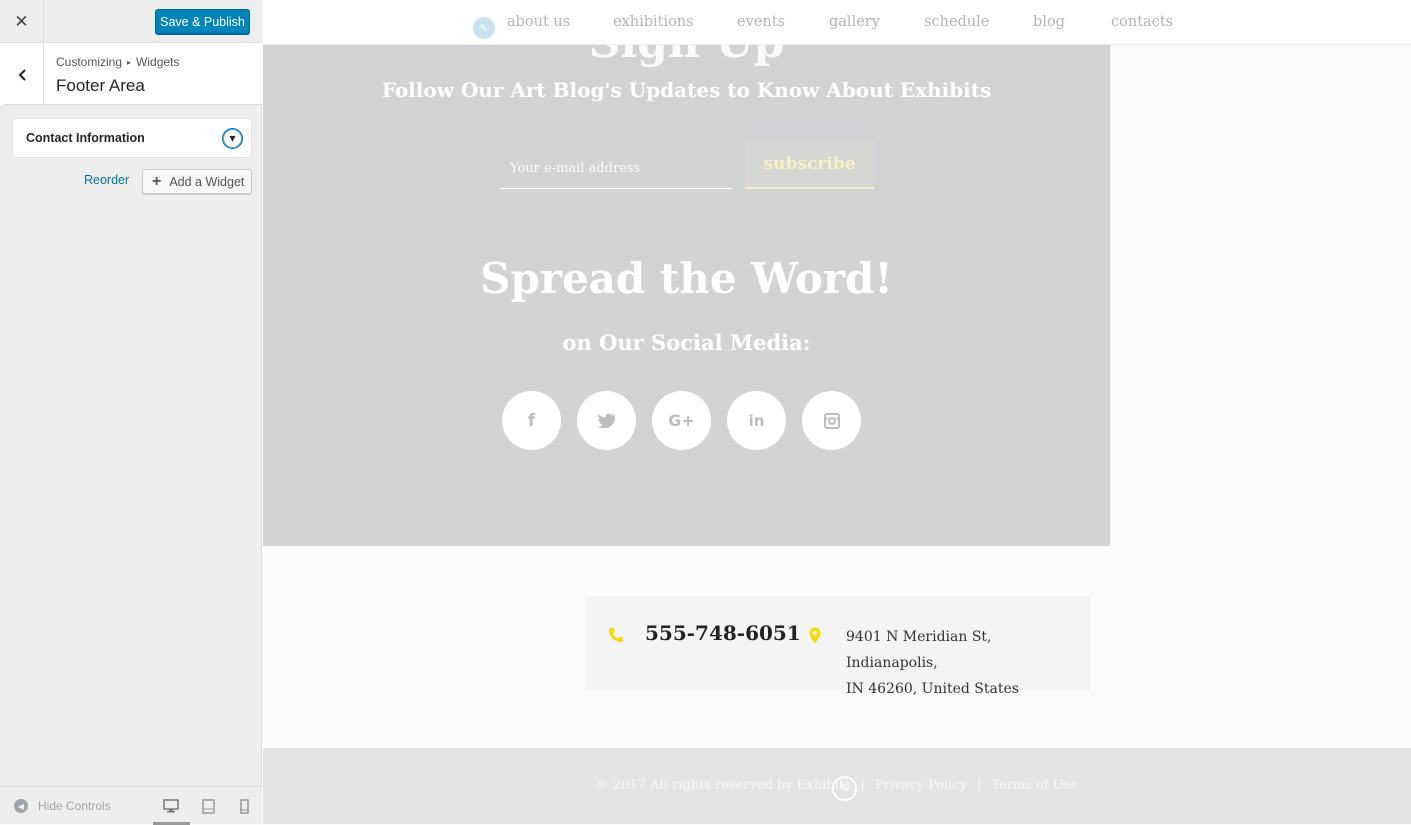 The width and height of the screenshot is (1411, 825). Describe the element at coordinates (1142, 22) in the screenshot. I see `nav-contacts: contacts` at that location.